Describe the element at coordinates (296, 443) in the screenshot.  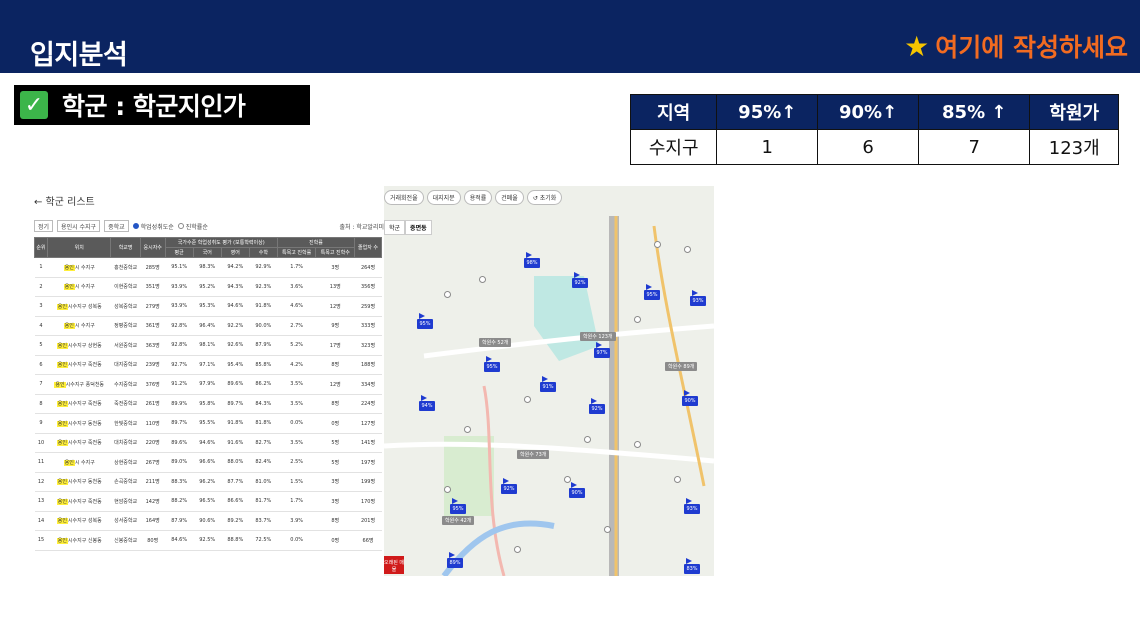
I see `cell-special-rate: 3.5%` at that location.